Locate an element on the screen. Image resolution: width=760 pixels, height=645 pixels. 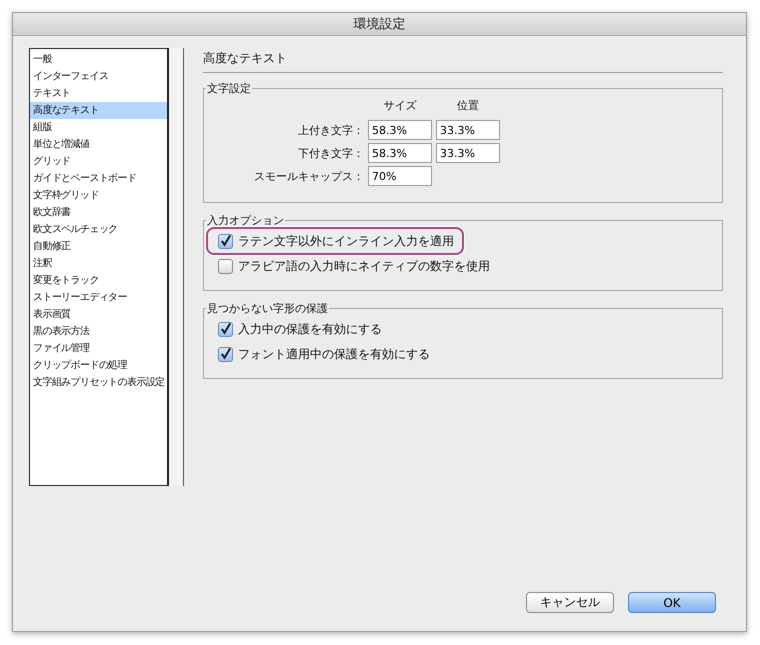
input-field: 70% is located at coordinates (400, 176).